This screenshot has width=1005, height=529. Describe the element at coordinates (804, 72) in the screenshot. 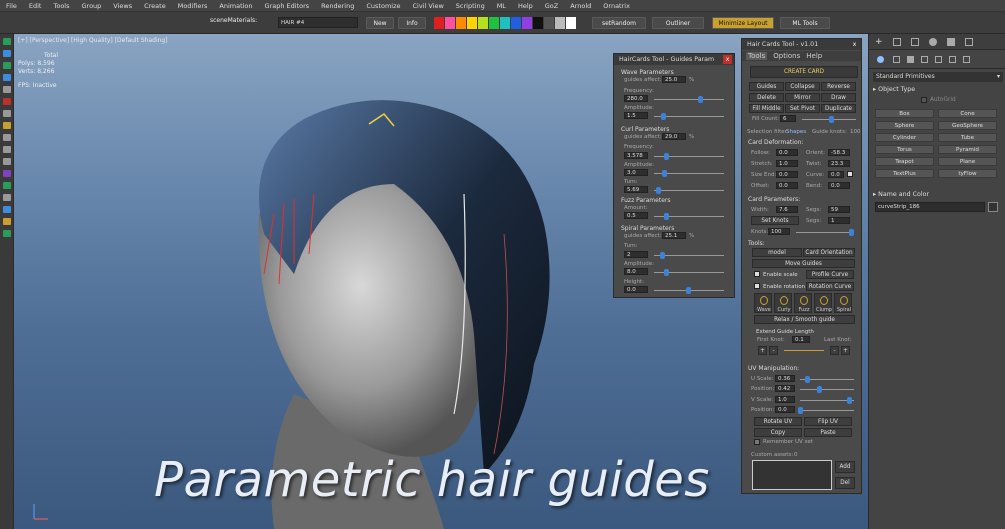

I see `create-card-button: CREATE CARD` at that location.